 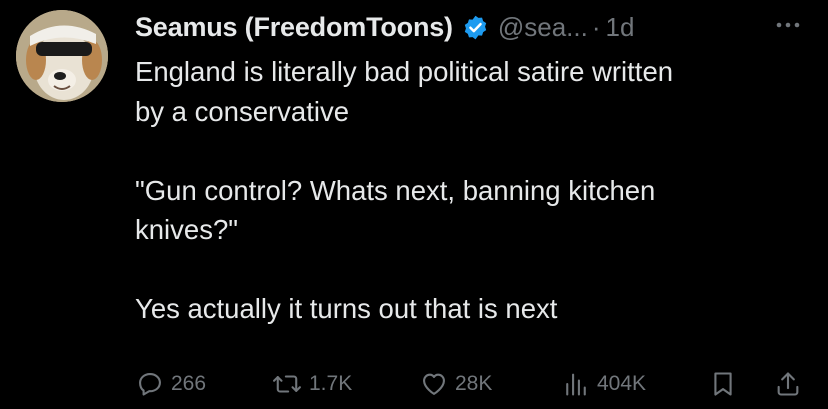 What do you see at coordinates (620, 27) in the screenshot?
I see `timestamp: 1d` at bounding box center [620, 27].